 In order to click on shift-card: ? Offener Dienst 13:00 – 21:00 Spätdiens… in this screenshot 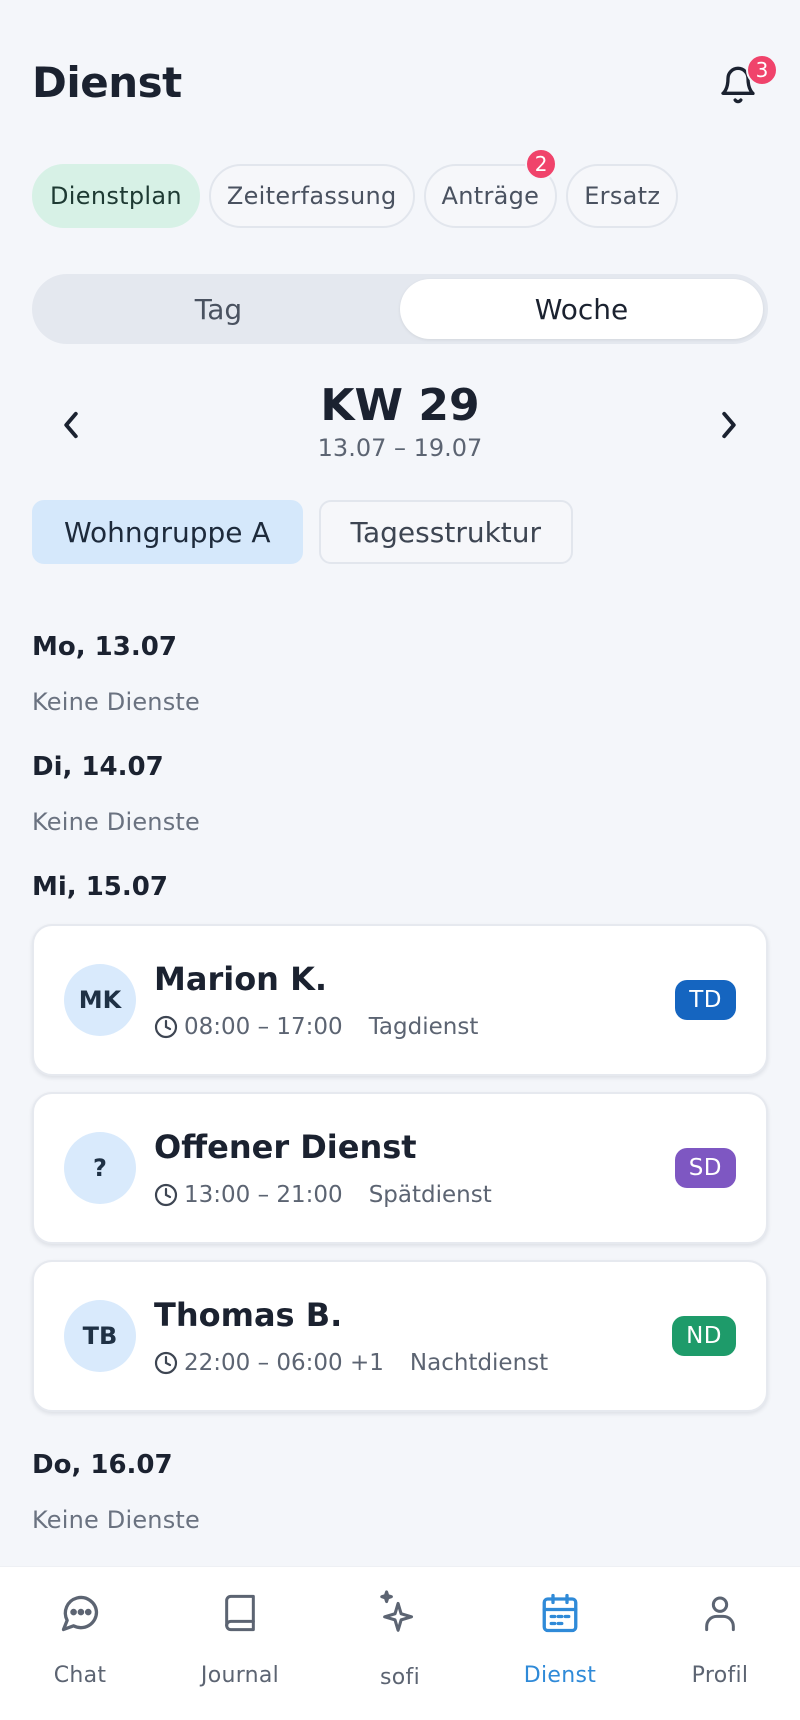, I will do `click(400, 1168)`.